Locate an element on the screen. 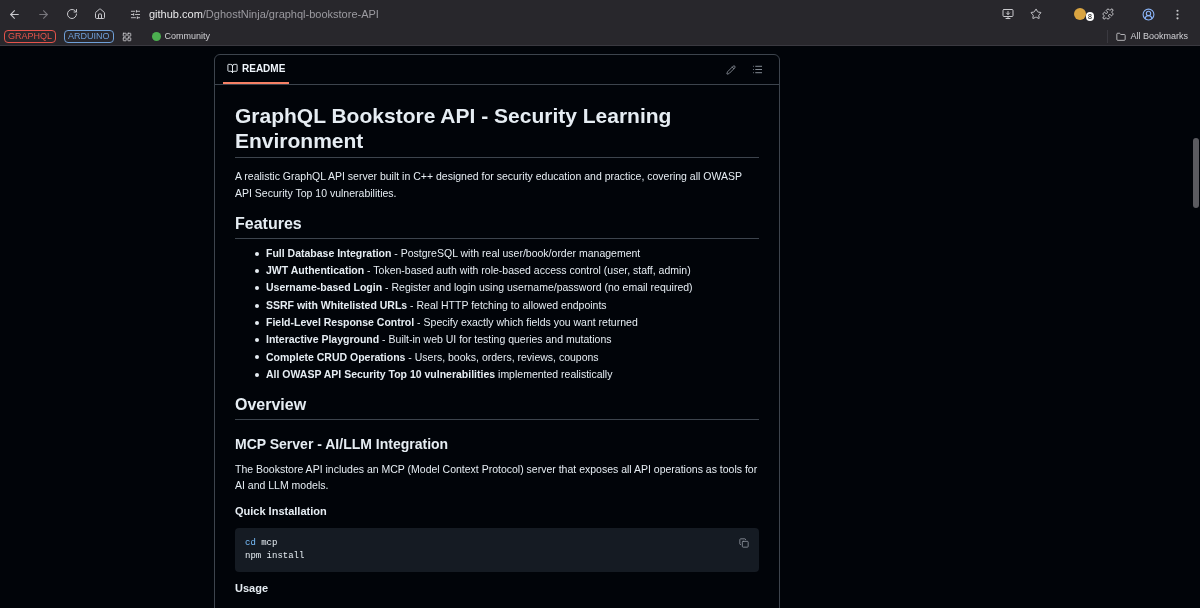 The width and height of the screenshot is (1200, 608). folder-icon is located at coordinates (1121, 36).